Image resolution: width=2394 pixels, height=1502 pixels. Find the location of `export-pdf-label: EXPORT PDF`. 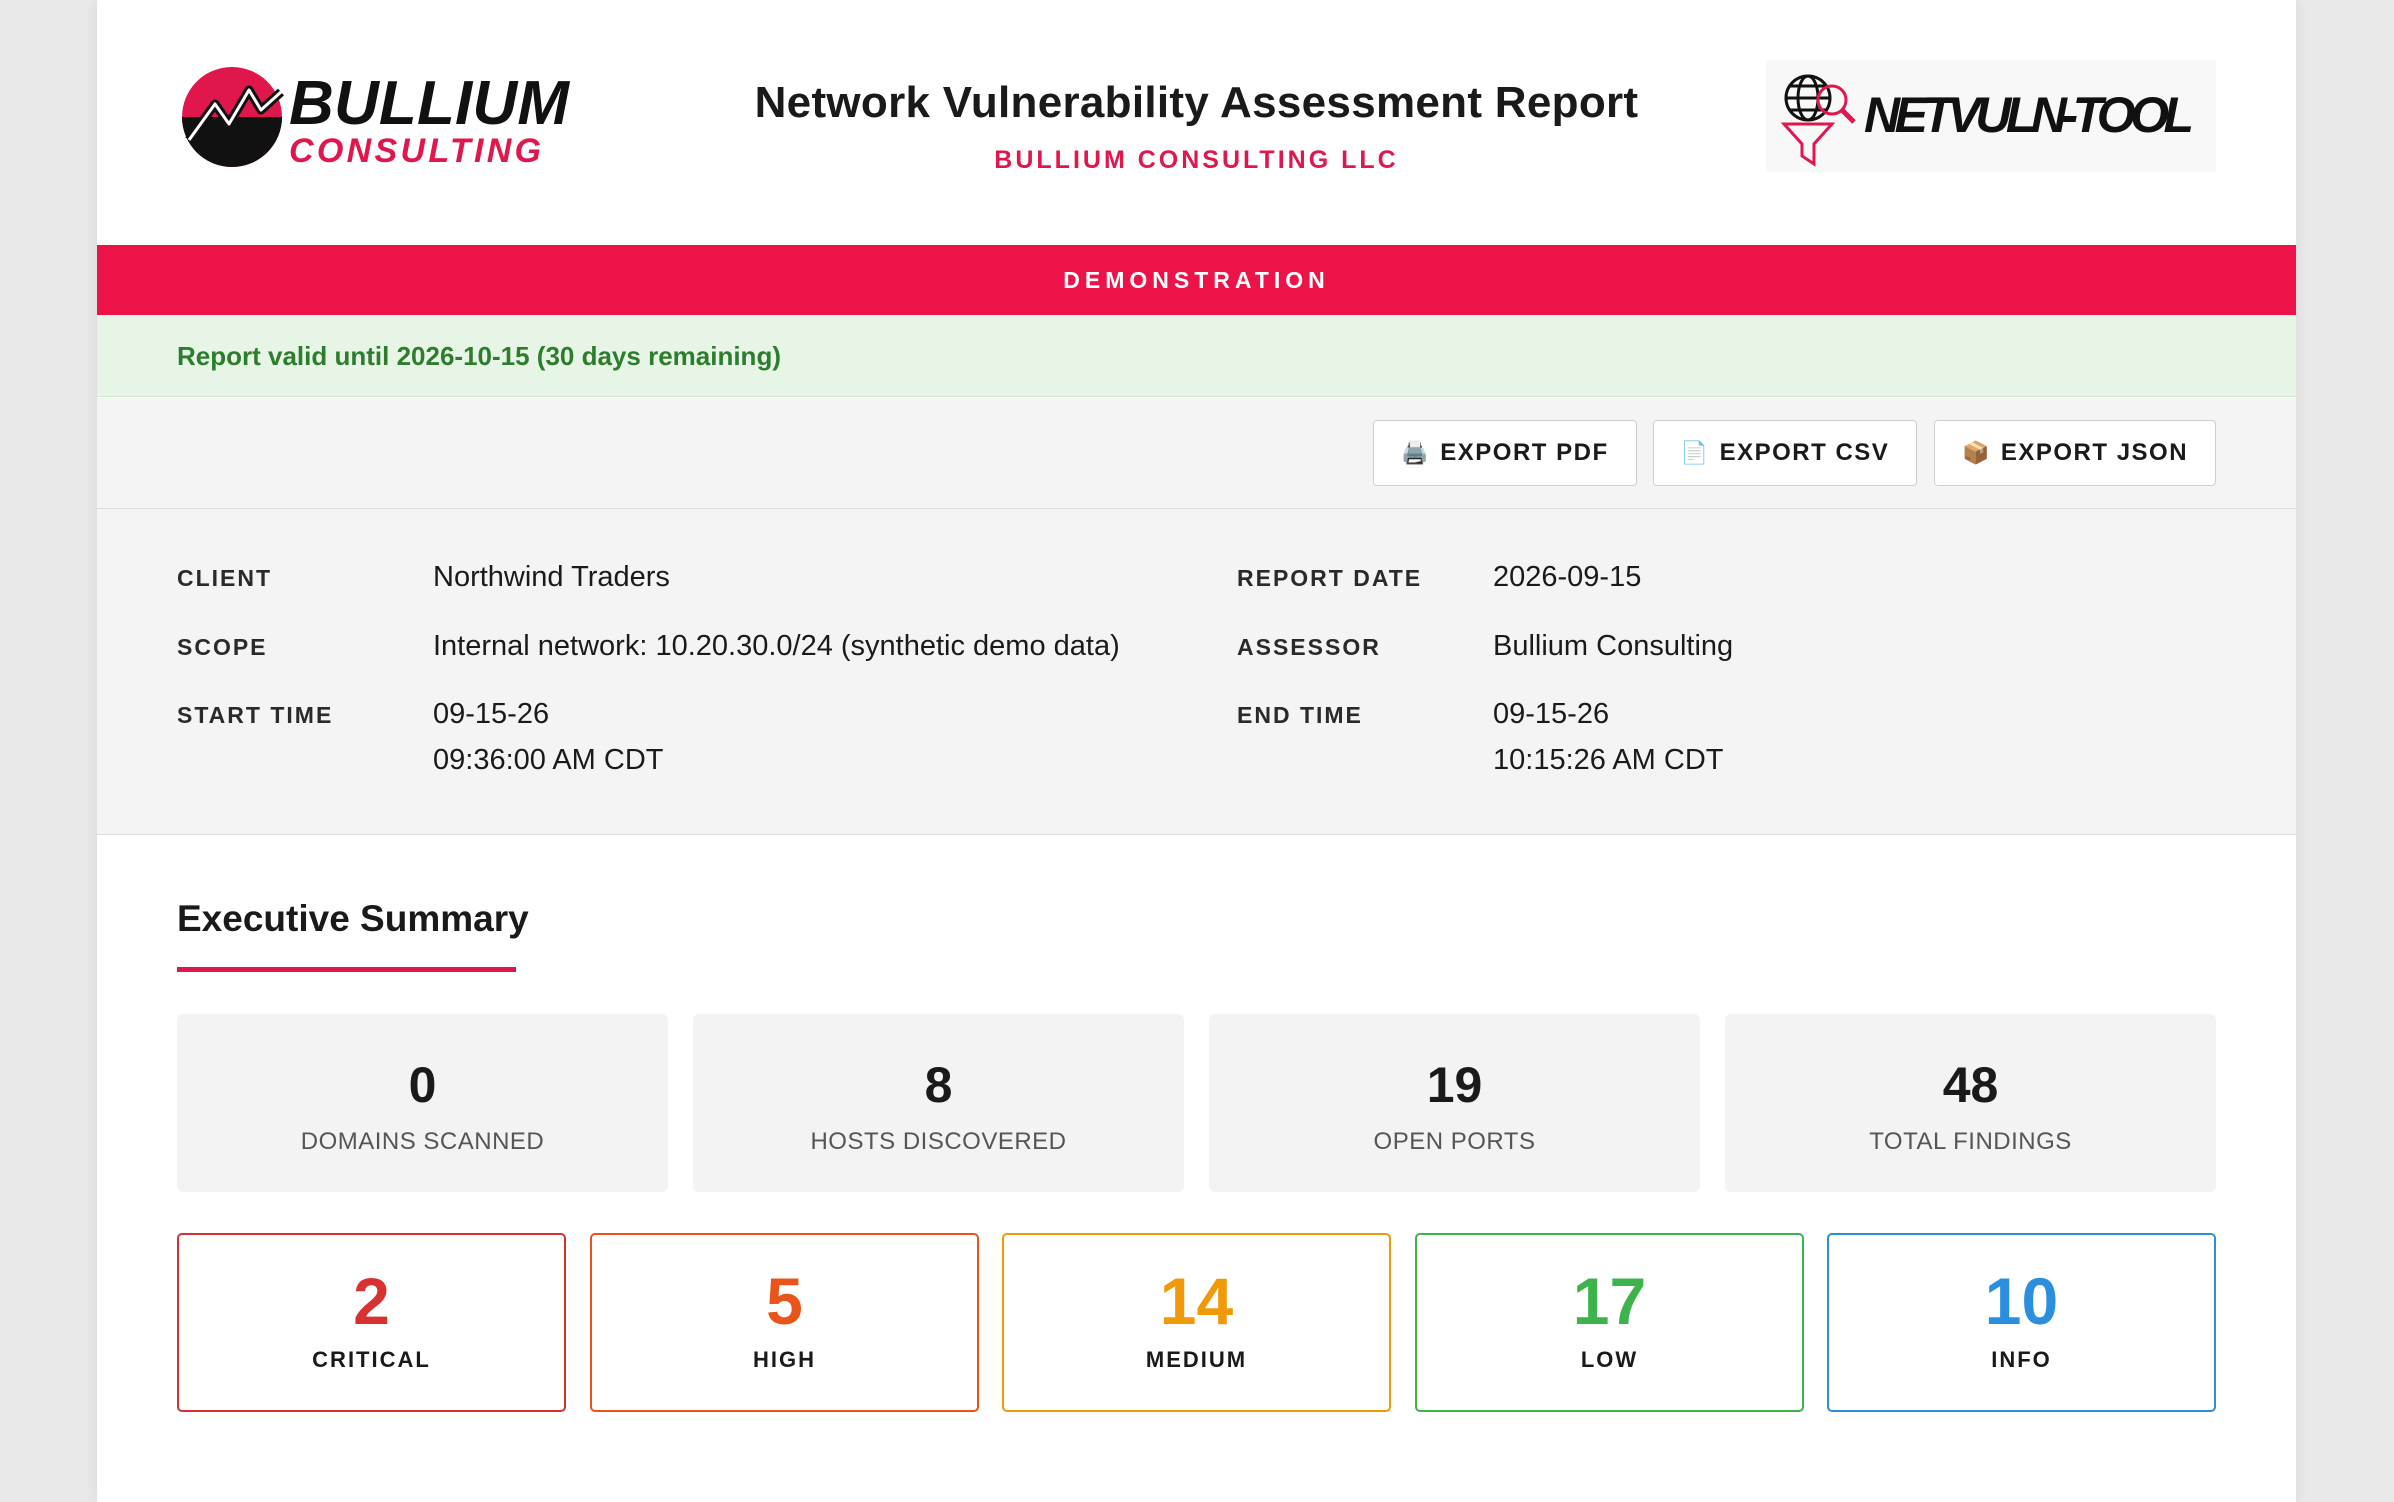

export-pdf-label: EXPORT PDF is located at coordinates (1524, 452).